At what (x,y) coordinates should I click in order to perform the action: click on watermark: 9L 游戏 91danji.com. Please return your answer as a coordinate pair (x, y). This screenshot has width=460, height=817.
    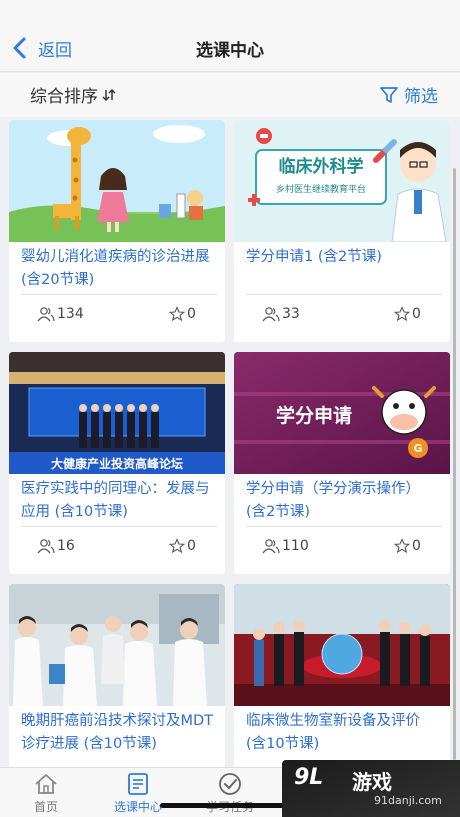
    Looking at the image, I should click on (371, 788).